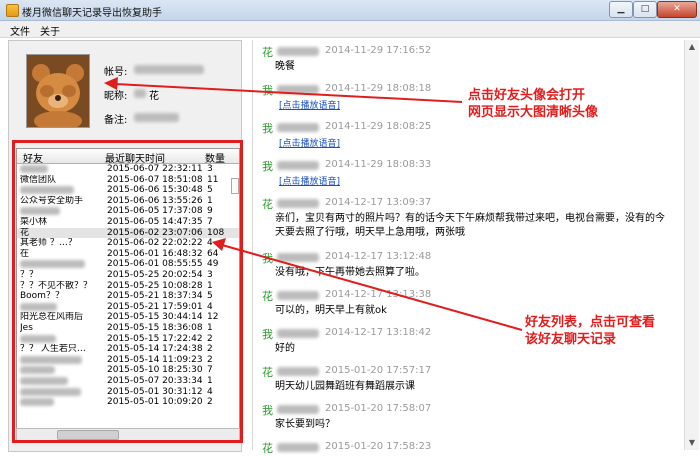 The width and height of the screenshot is (700, 456). What do you see at coordinates (350, 29) in the screenshot?
I see `menu-bar: 文件 关于` at bounding box center [350, 29].